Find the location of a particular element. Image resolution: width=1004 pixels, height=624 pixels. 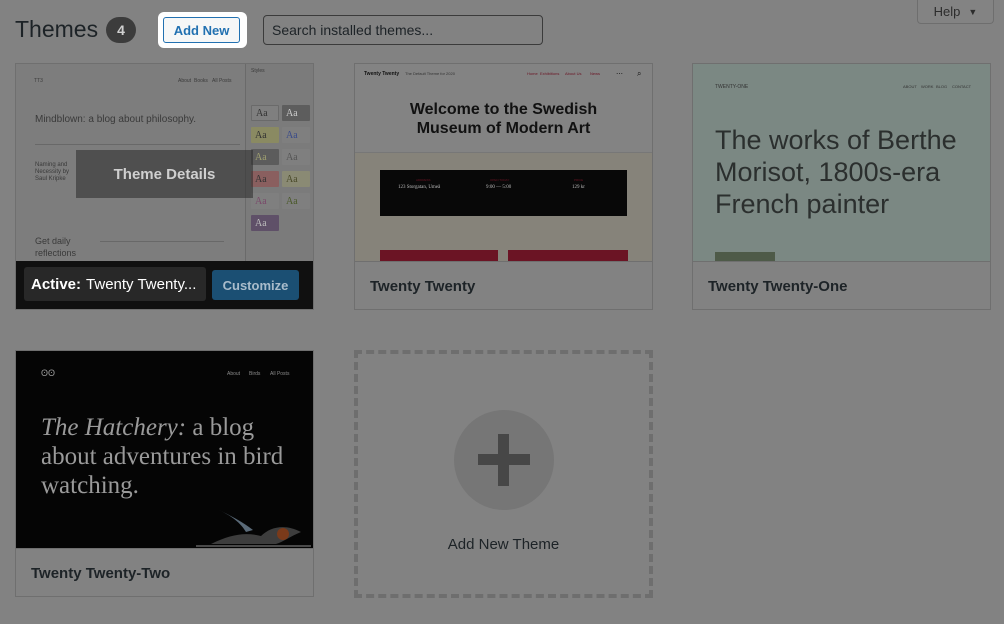

shot-nav-item: Home is located at coordinates (532, 73).